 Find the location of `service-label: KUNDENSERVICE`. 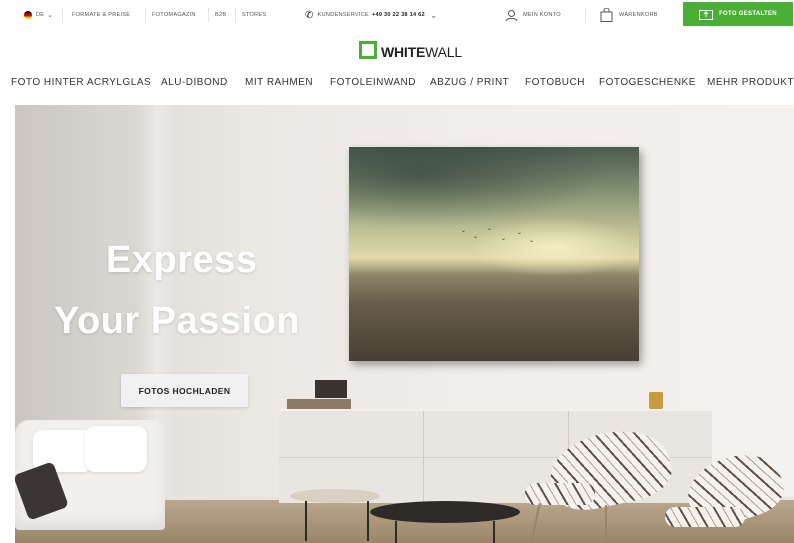

service-label: KUNDENSERVICE is located at coordinates (343, 15).